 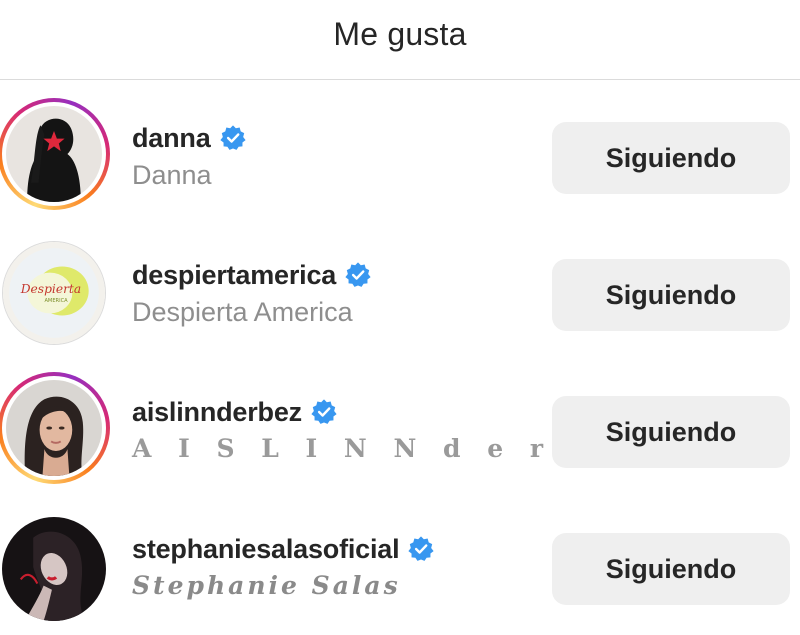 What do you see at coordinates (266, 549) in the screenshot?
I see `username: stephaniesalasoficial` at bounding box center [266, 549].